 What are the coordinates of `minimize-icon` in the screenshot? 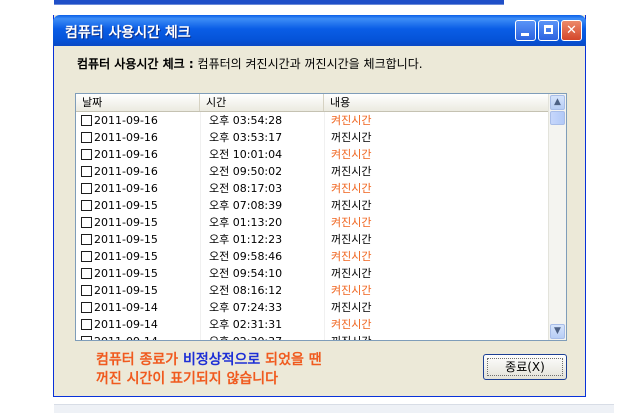 It's located at (525, 34).